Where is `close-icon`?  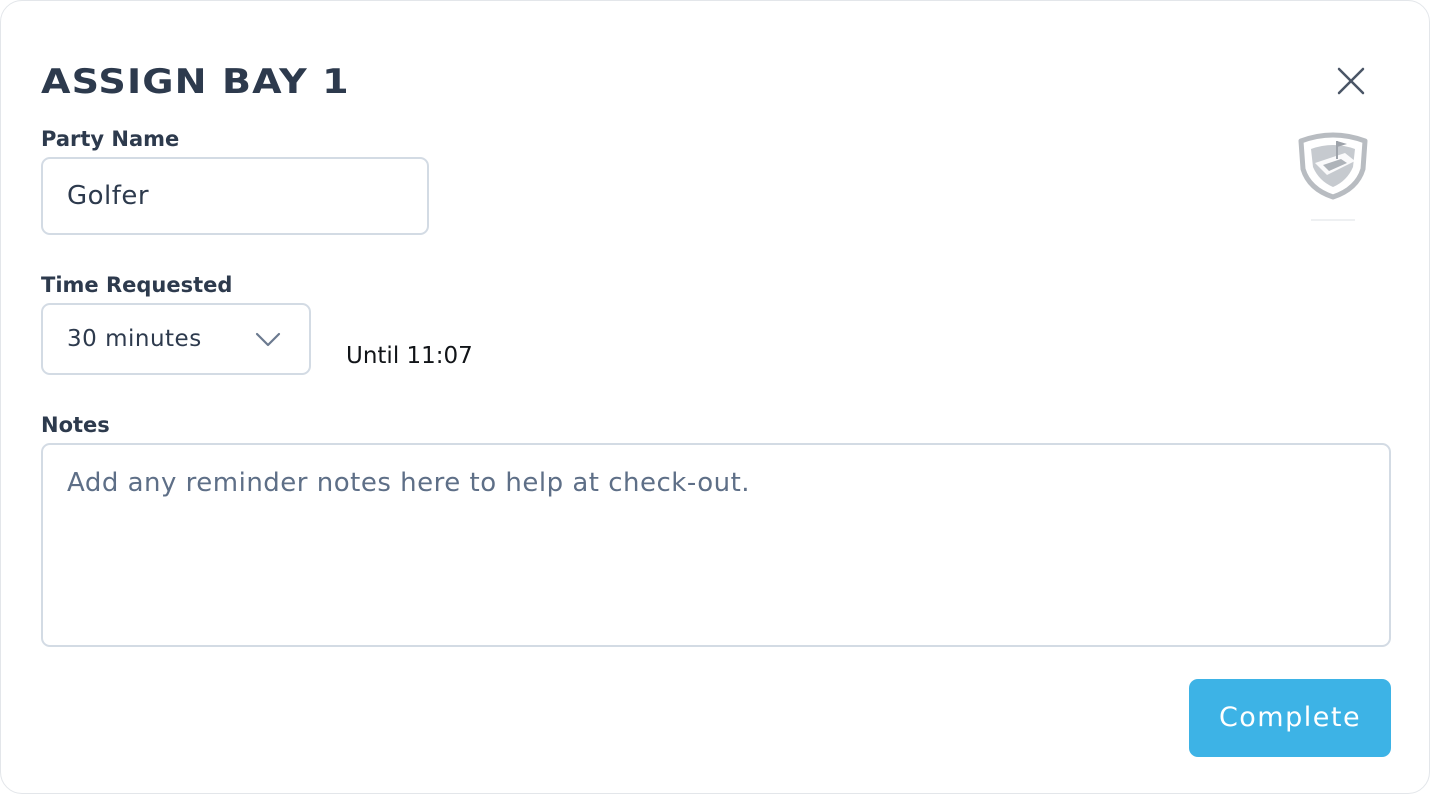
close-icon is located at coordinates (1351, 81).